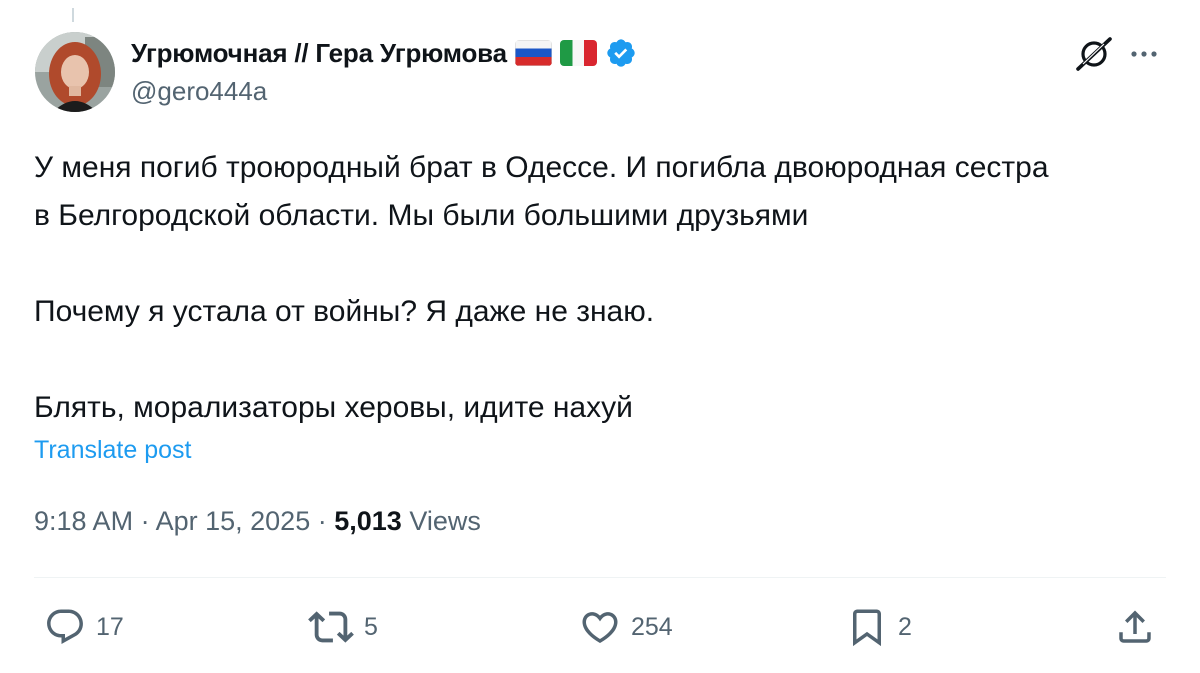 This screenshot has height=673, width=1200. Describe the element at coordinates (371, 626) in the screenshot. I see `retweet-count: 5` at that location.